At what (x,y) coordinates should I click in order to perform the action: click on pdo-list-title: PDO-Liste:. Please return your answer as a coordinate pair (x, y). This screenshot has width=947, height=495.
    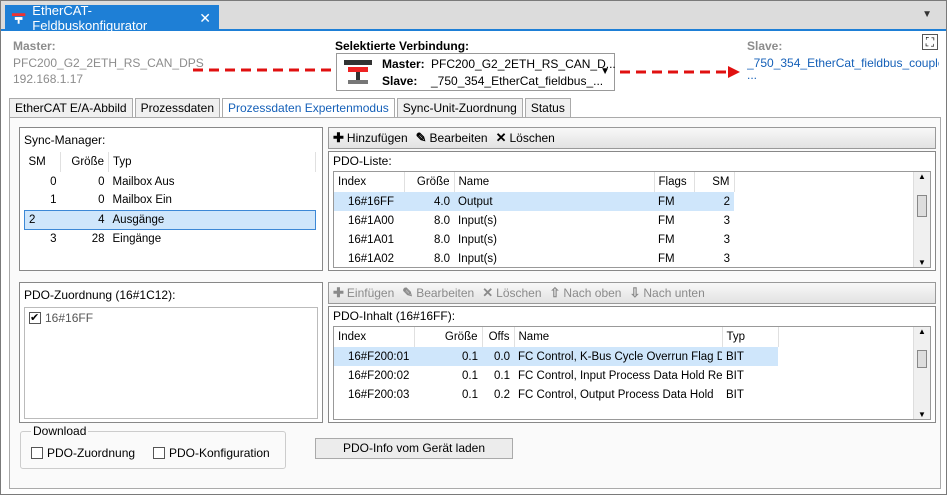
    Looking at the image, I should click on (362, 161).